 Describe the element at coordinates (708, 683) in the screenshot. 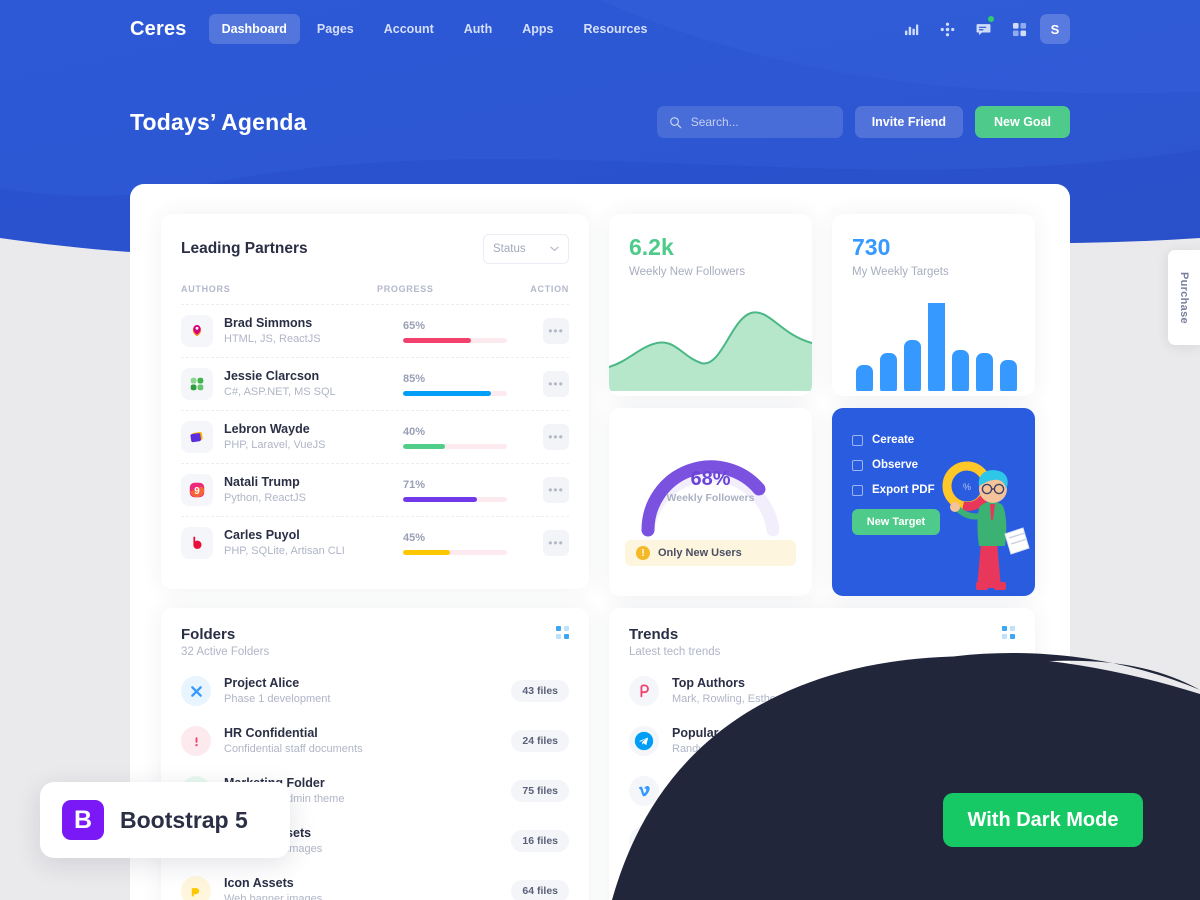

I see `trend-name: Top Authors` at that location.